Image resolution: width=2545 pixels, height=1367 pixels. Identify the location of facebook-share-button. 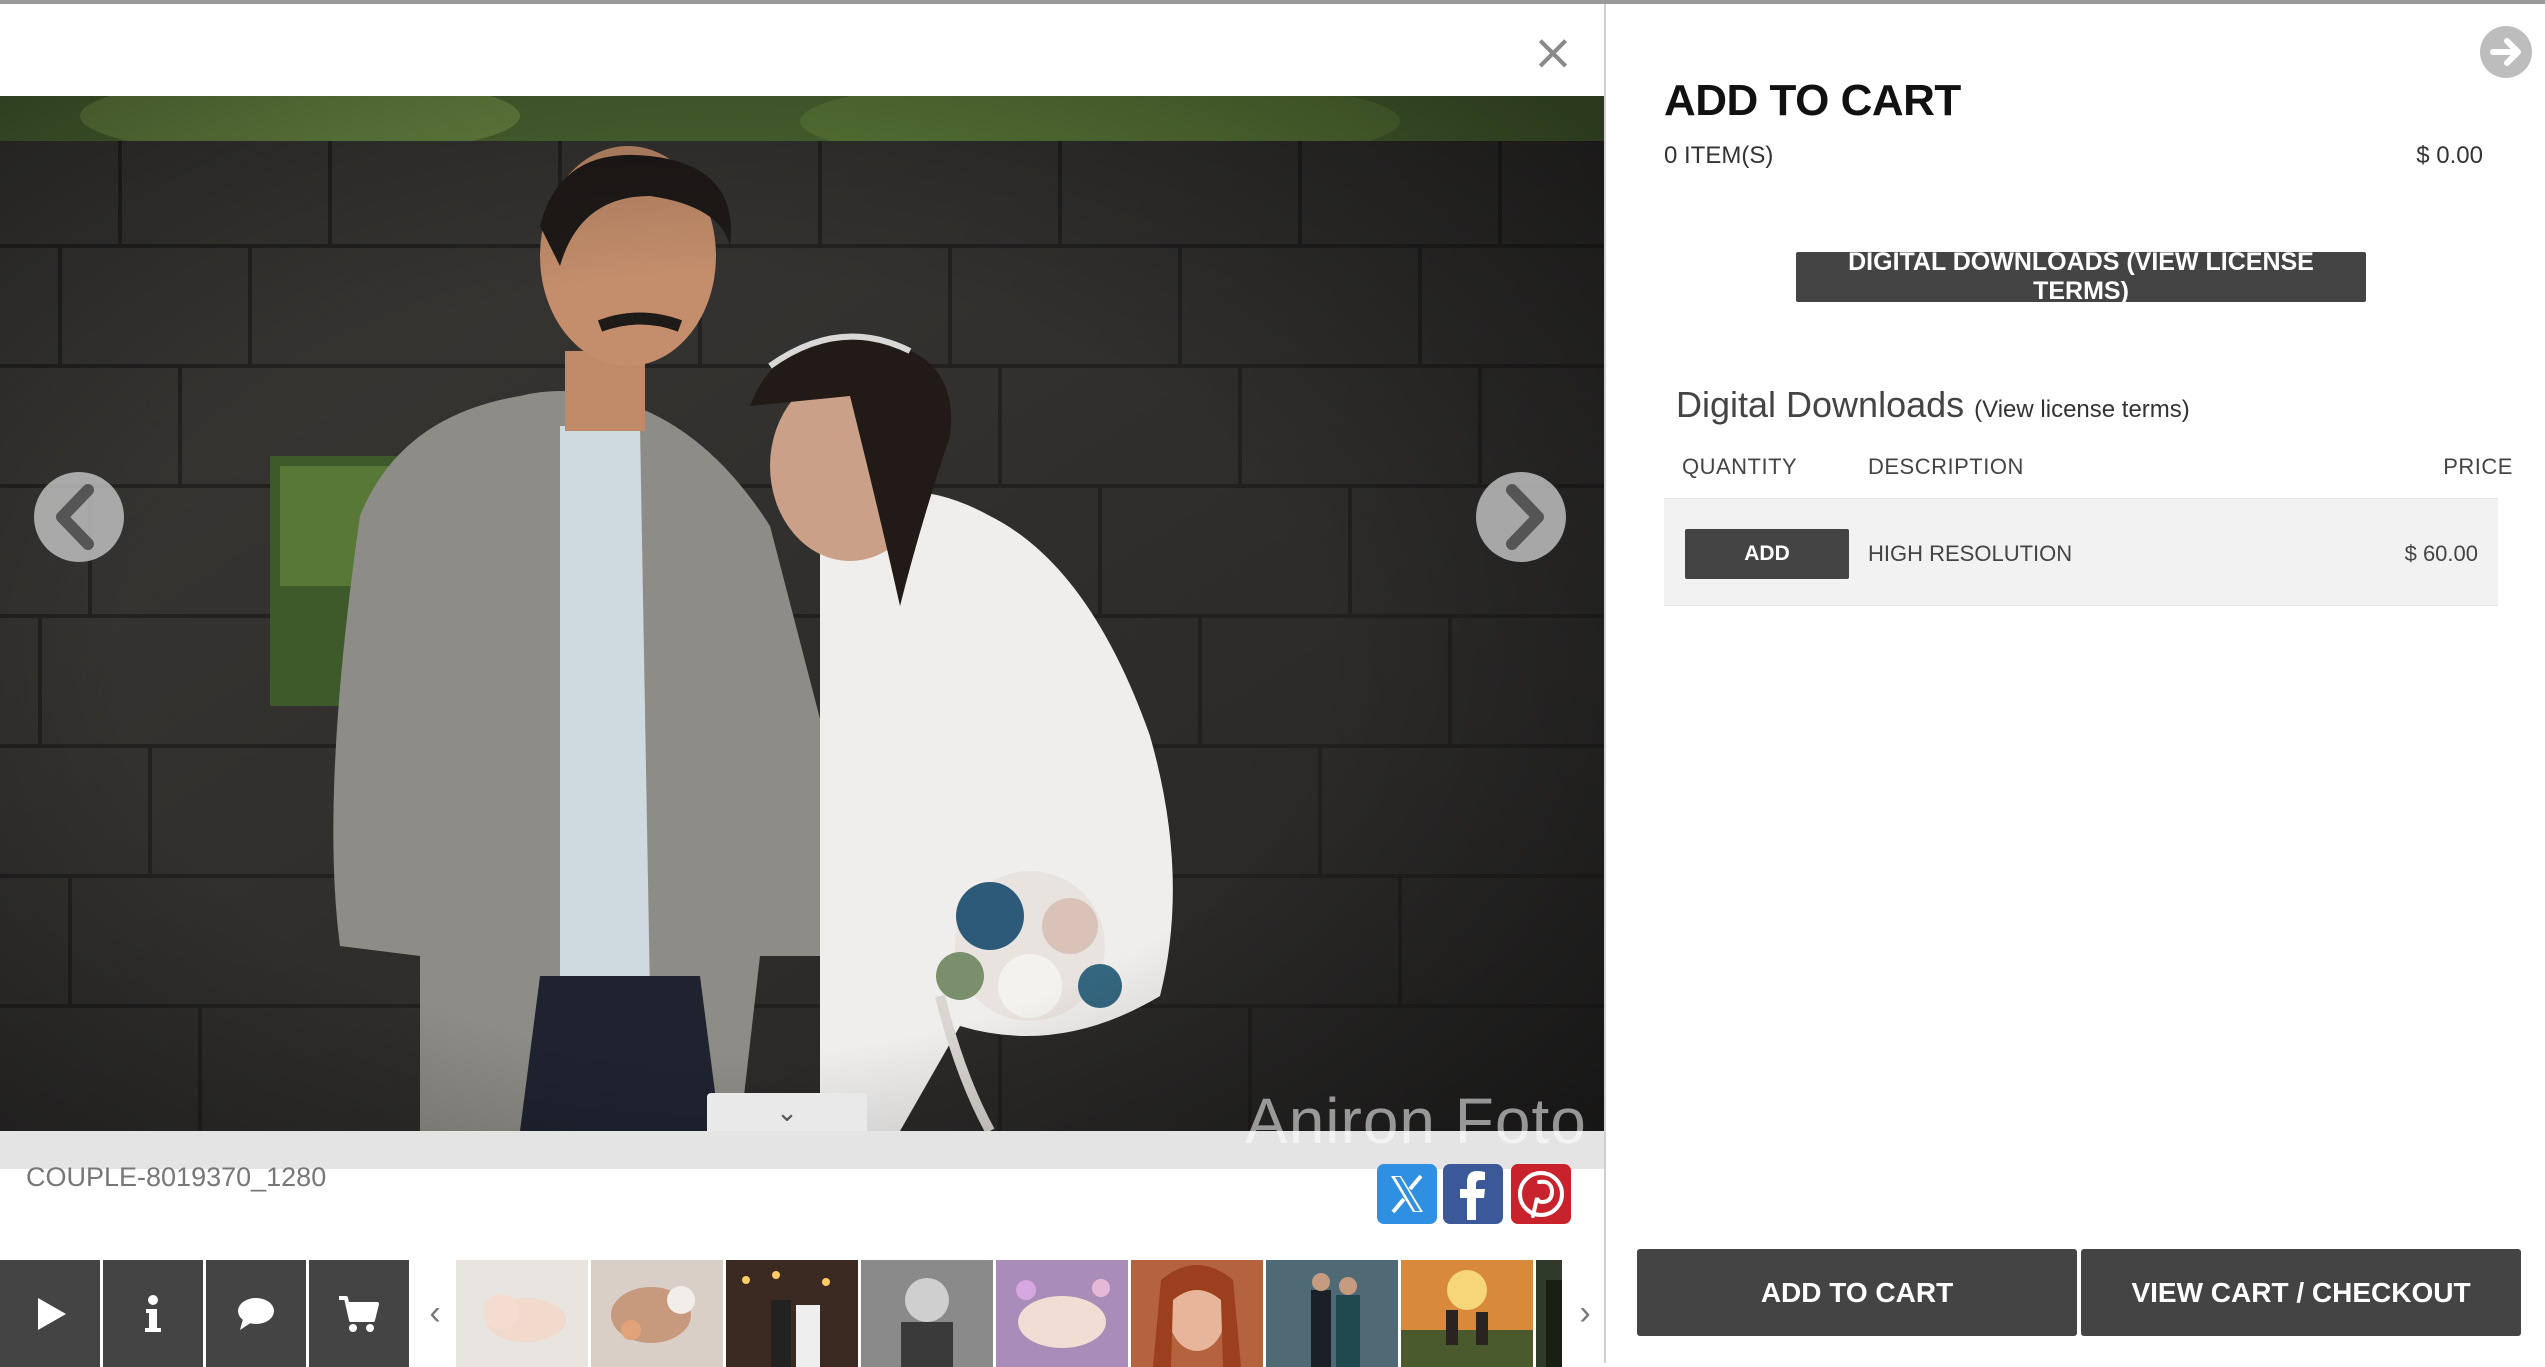
(1473, 1194).